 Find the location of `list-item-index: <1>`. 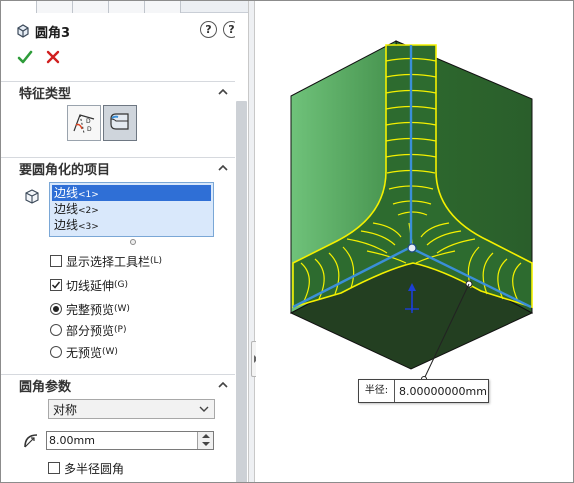

list-item-index: <1> is located at coordinates (88, 195).